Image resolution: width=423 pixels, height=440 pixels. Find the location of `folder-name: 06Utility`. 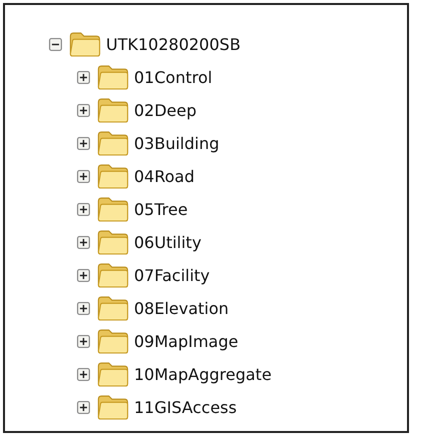

folder-name: 06Utility is located at coordinates (168, 242).